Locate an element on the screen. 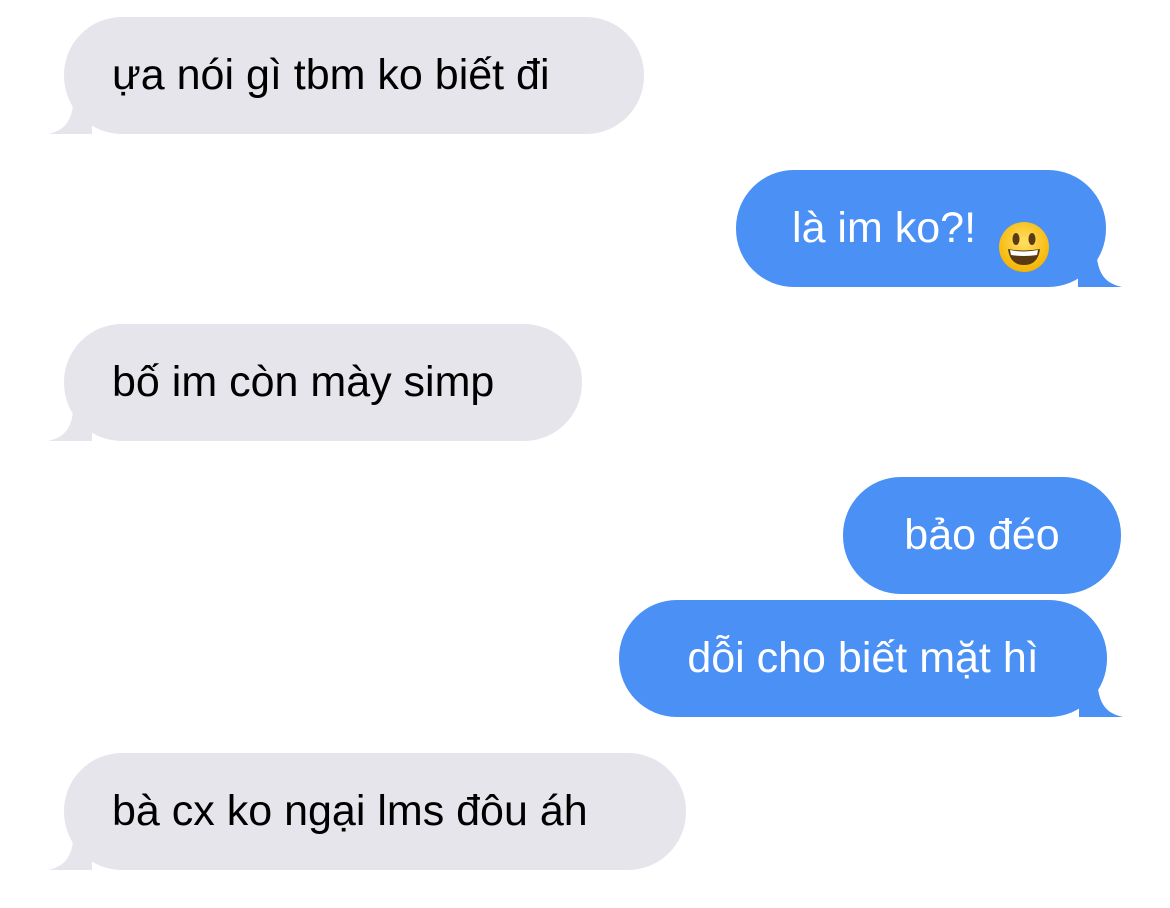 The width and height of the screenshot is (1170, 908). message-bubble-received: bà cx ko ngại lms đôu áh is located at coordinates (367, 811).